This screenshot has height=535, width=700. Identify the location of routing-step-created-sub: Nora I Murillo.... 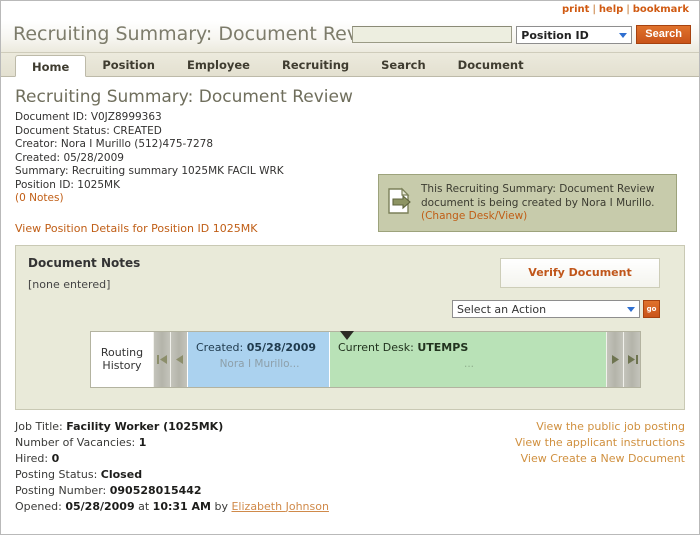
(259, 363).